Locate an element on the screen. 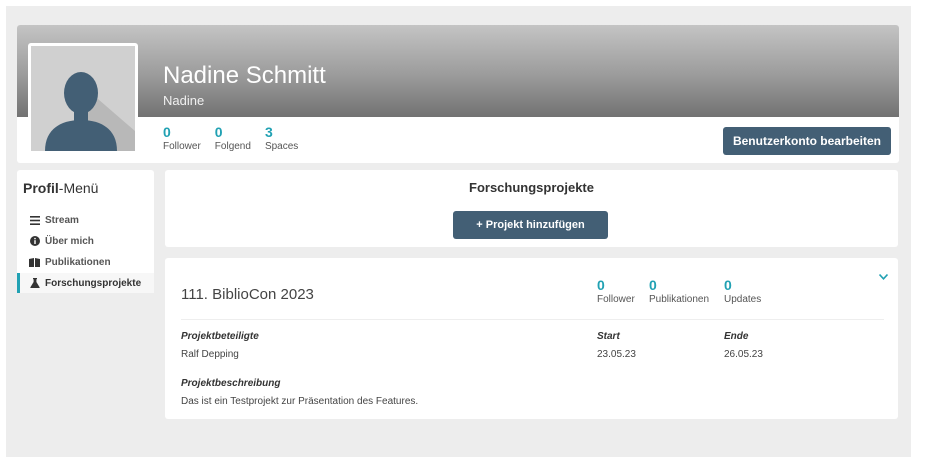 Image resolution: width=935 pixels, height=457 pixels. stat-followers: 0 Follower is located at coordinates (182, 139).